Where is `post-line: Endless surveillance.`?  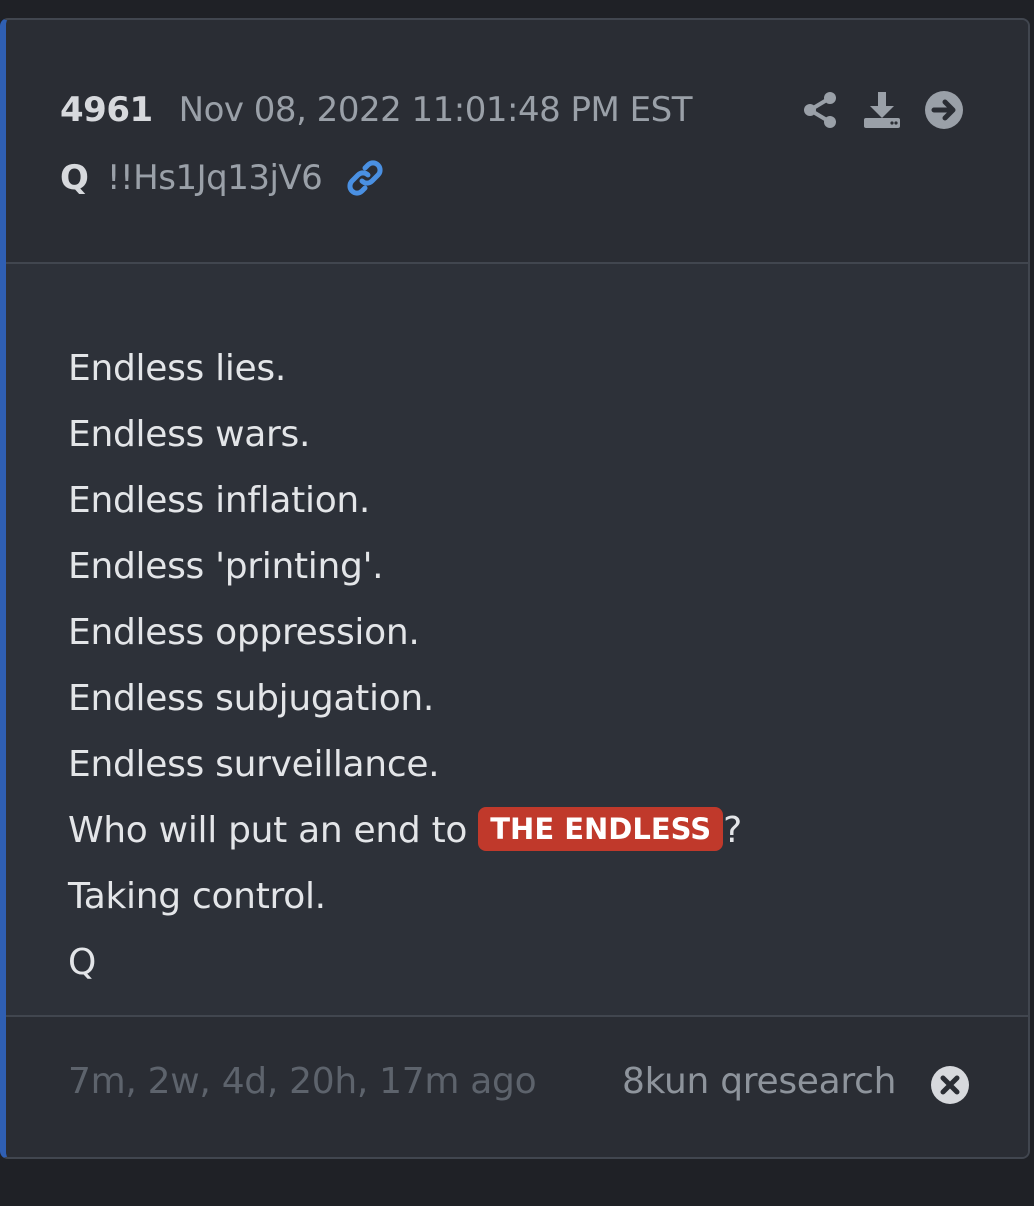 post-line: Endless surveillance. is located at coordinates (254, 764).